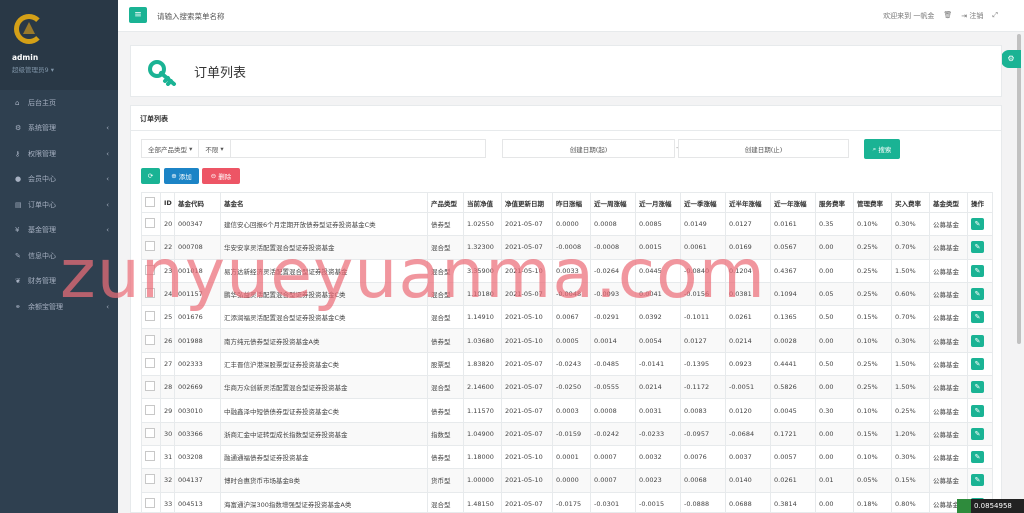  I want to click on table-cell: 0.0149, so click(703, 224).